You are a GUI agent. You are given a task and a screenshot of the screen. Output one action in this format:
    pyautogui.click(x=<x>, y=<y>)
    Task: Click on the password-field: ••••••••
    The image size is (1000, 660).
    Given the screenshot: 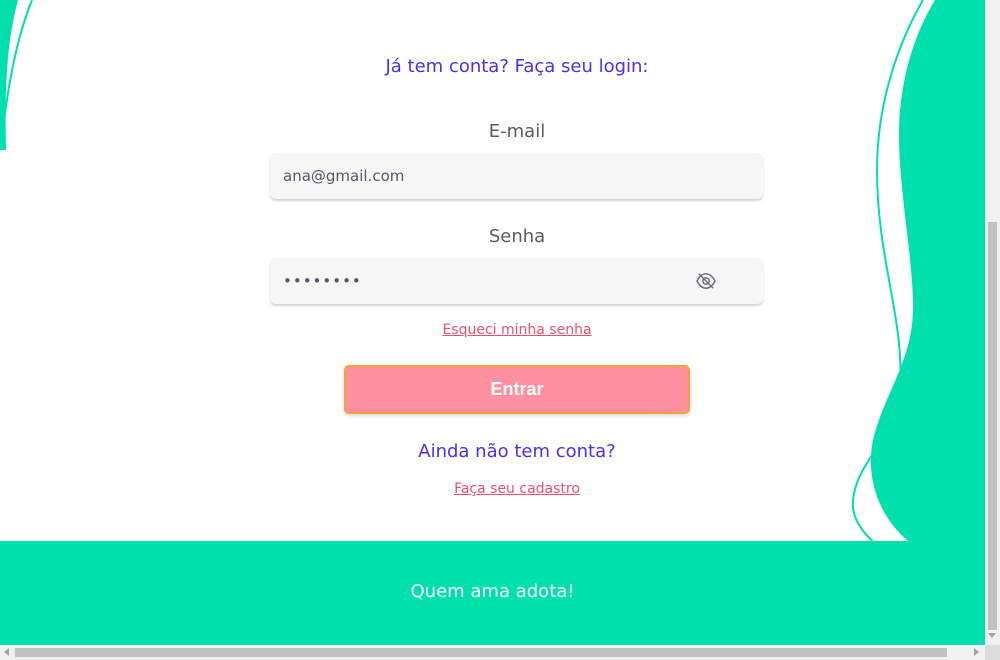 What is the action you would take?
    pyautogui.click(x=516, y=281)
    